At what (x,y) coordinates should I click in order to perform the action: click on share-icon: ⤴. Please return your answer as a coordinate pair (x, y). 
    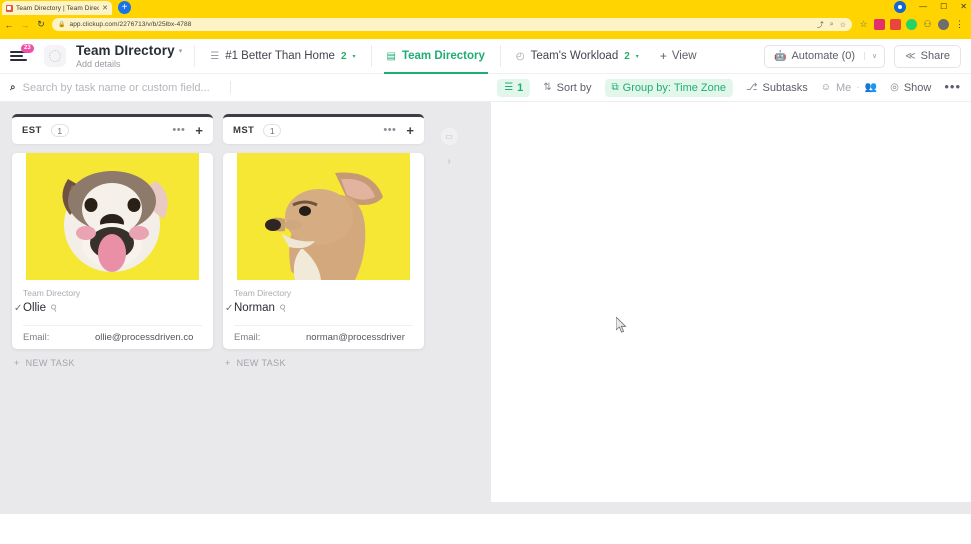
    Looking at the image, I should click on (820, 25).